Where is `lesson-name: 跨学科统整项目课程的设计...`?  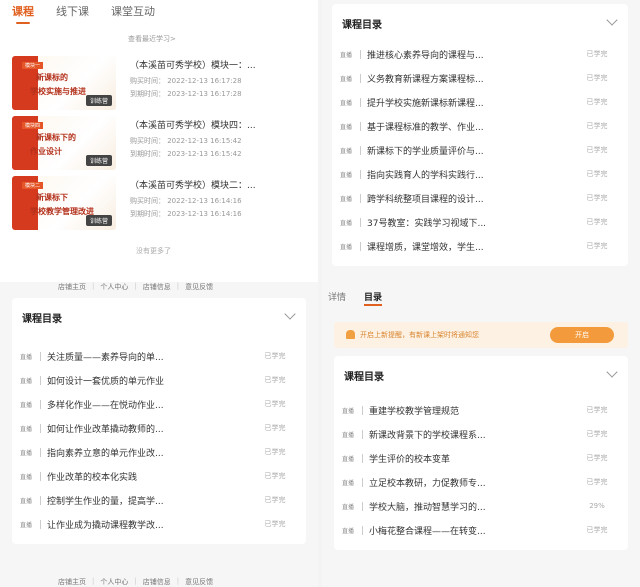
lesson-name: 跨学科统整项目课程的设计... is located at coordinates (425, 199).